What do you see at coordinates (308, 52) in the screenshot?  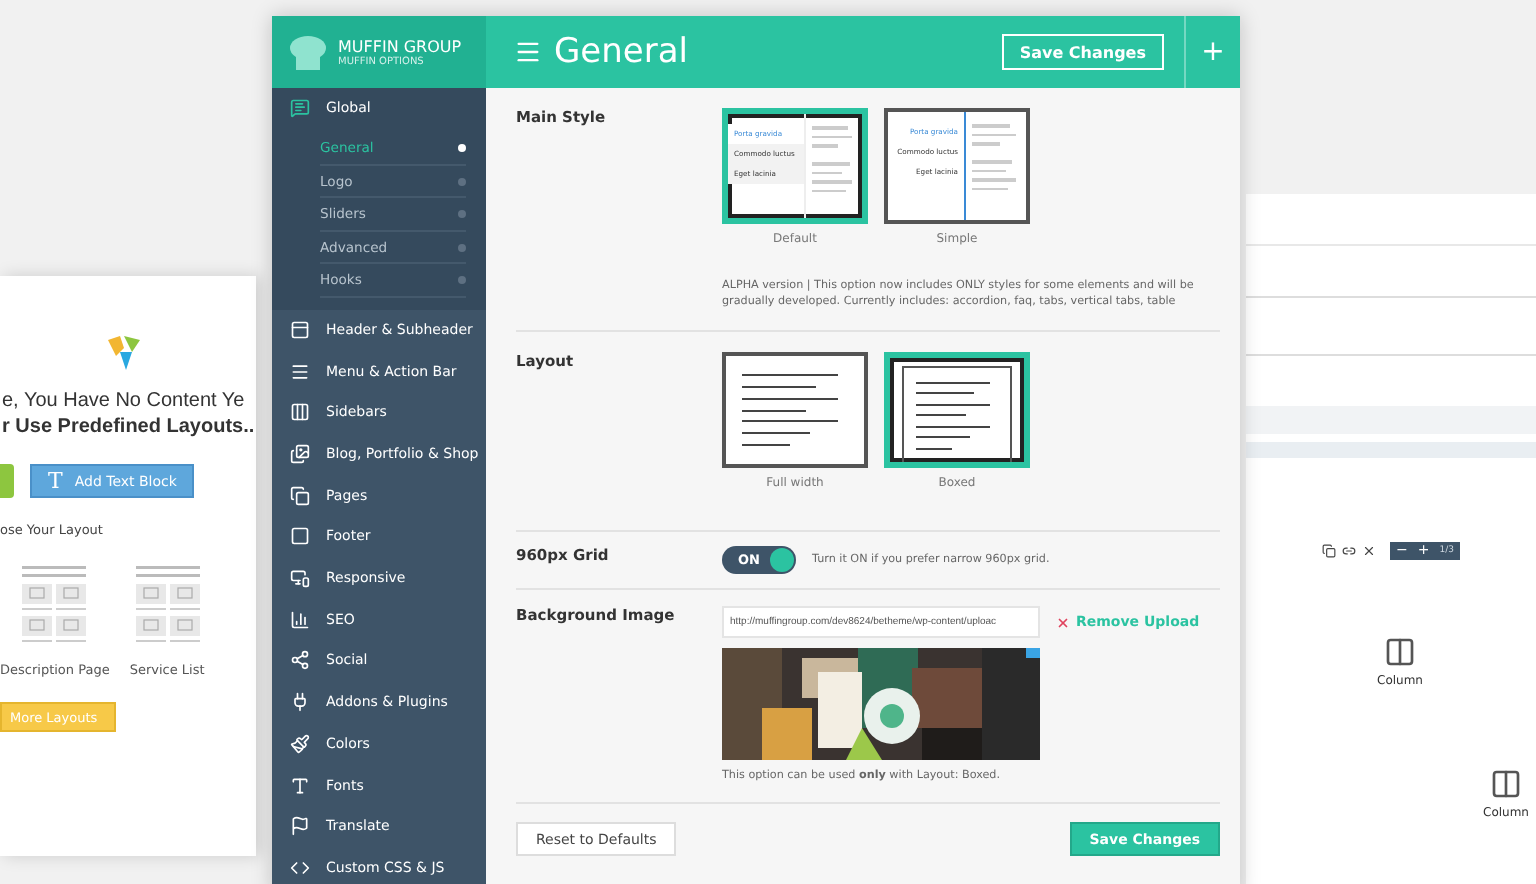 I see `muffin-icon` at bounding box center [308, 52].